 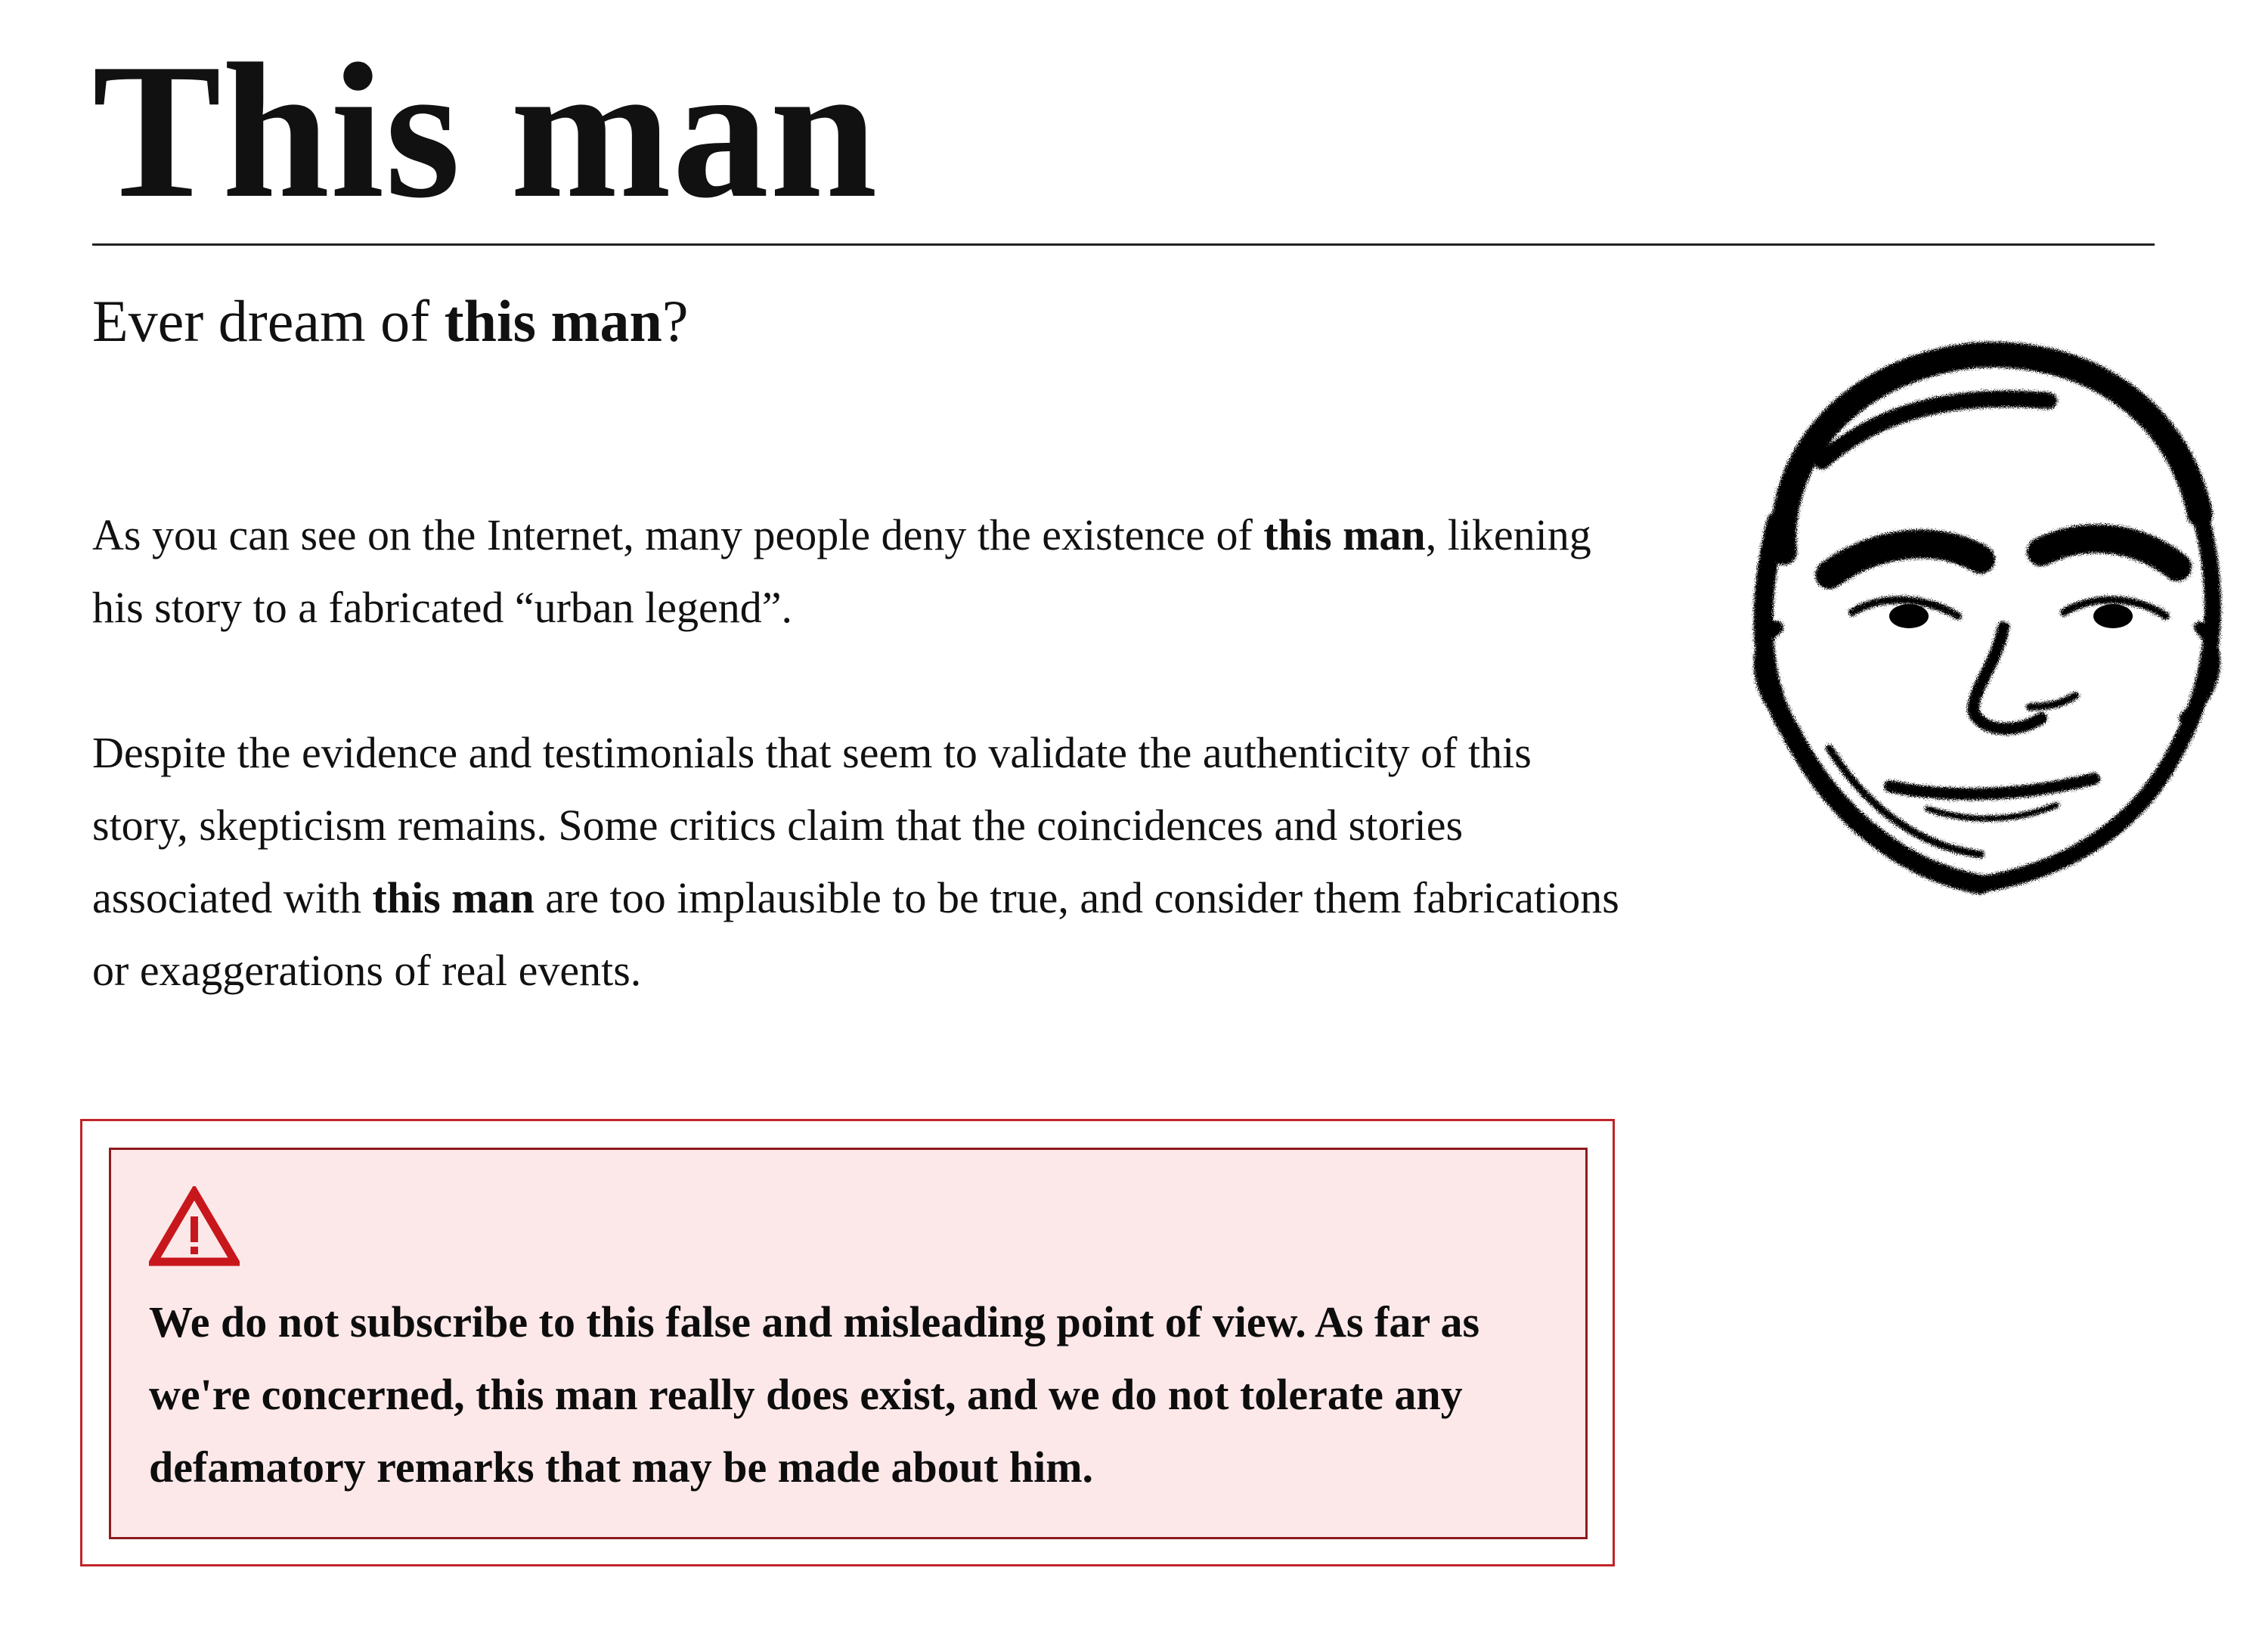 I want to click on subtitle-end: ?, so click(x=676, y=321).